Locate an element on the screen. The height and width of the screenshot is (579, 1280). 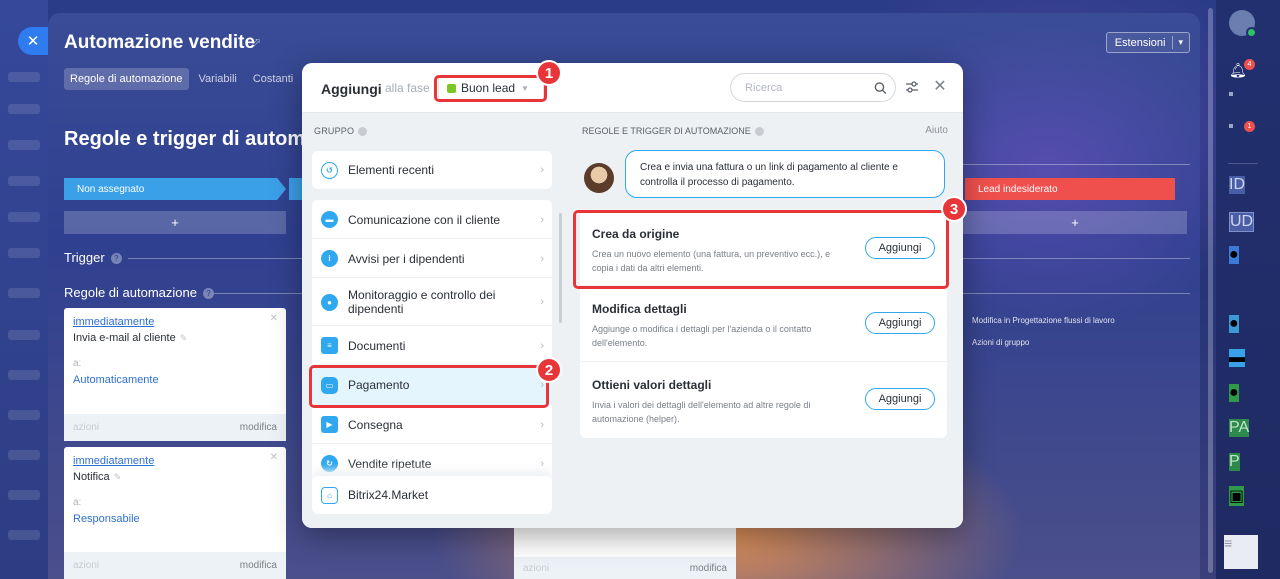
extensions-label: Estensioni is located at coordinates (1140, 42).